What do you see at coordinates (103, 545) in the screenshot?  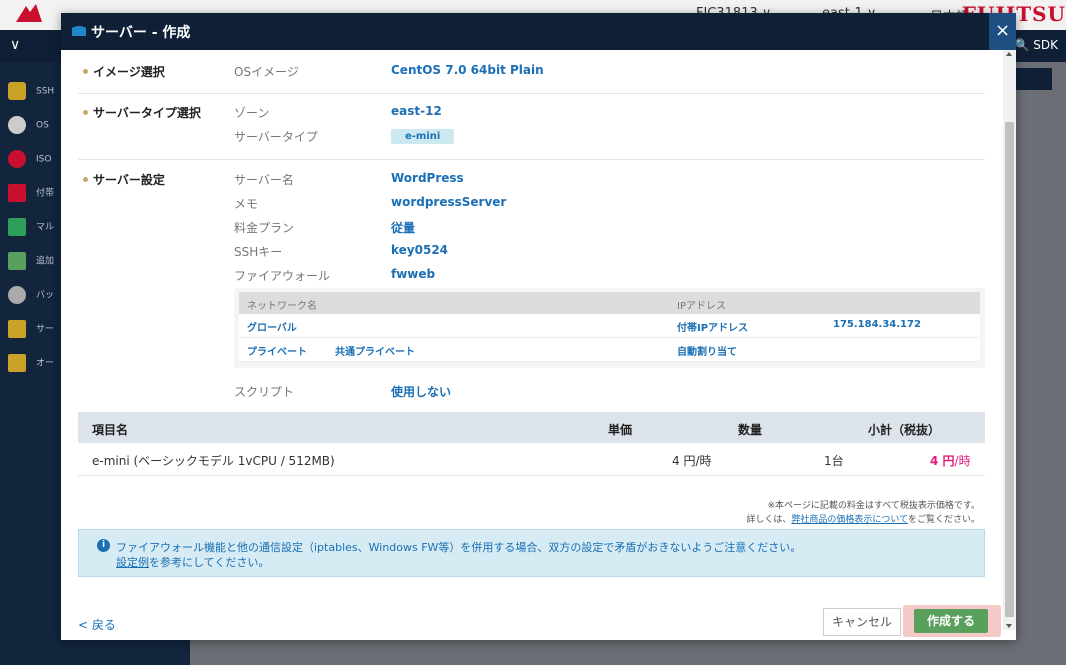 I see `info-icon: i` at bounding box center [103, 545].